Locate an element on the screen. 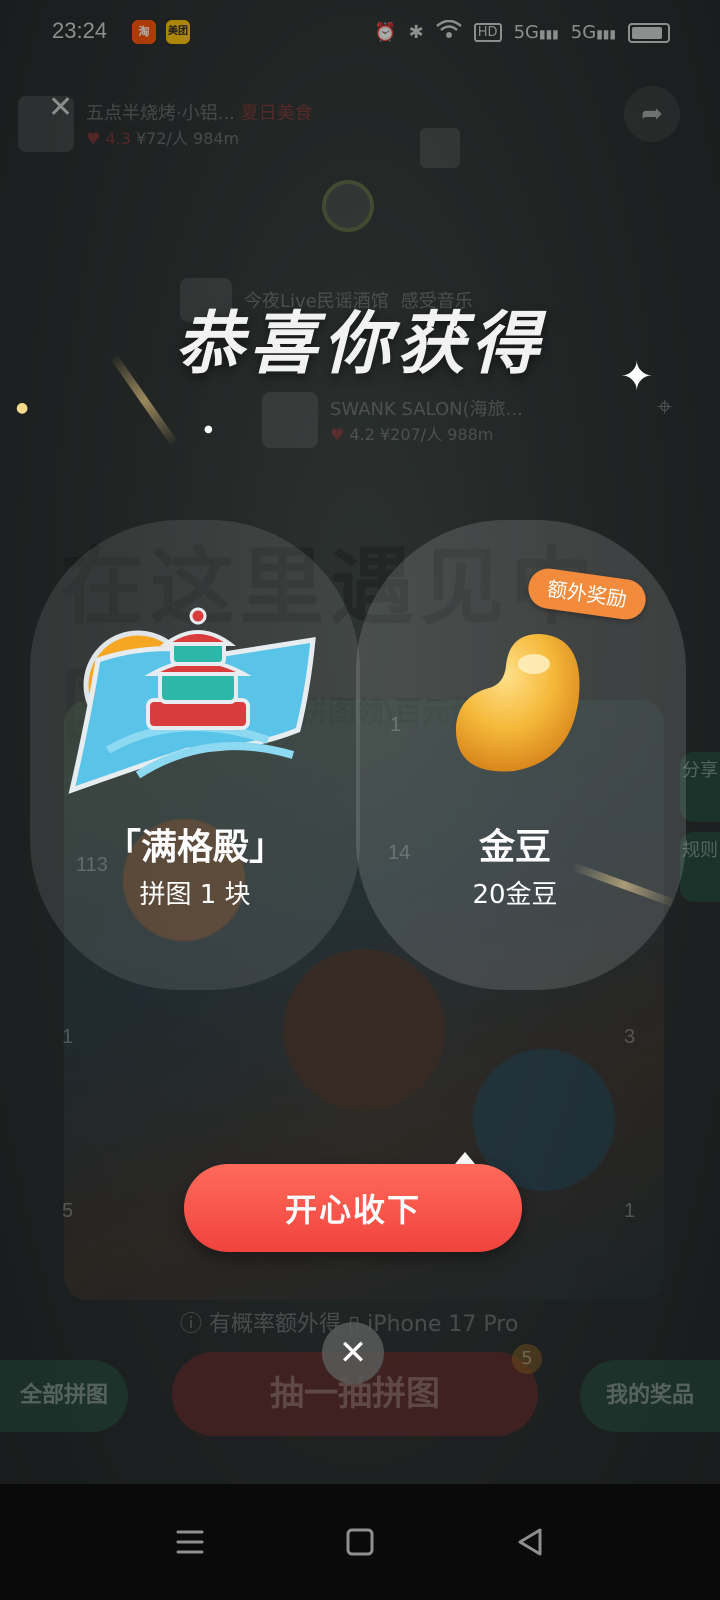 This screenshot has width=720, height=1600. accept-button: 开心收下 is located at coordinates (353, 1208).